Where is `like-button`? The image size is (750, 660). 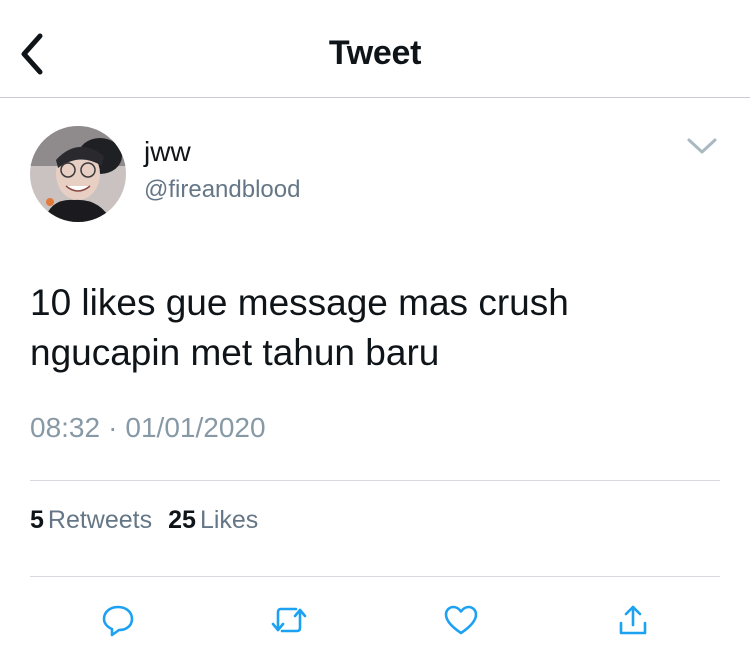
like-button is located at coordinates (461, 620).